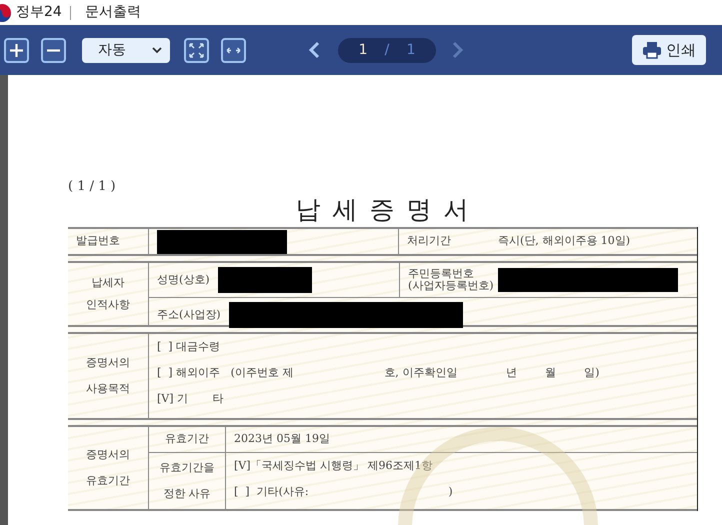 The height and width of the screenshot is (525, 722). I want to click on field-value: 2023년 05월 19일, so click(282, 439).